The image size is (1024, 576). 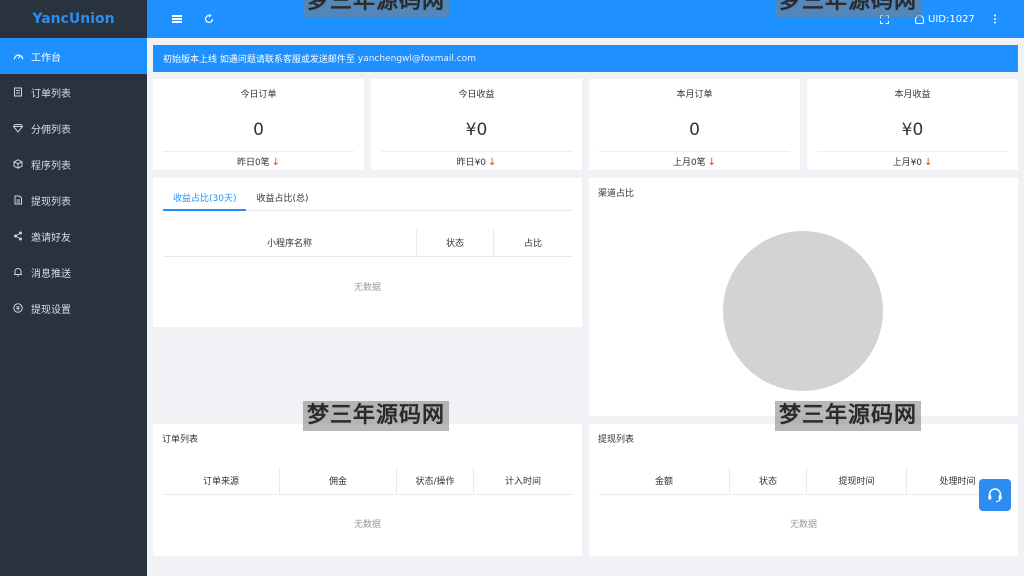 I want to click on sidebar-item-withdrawals: 提现列表, so click(x=73, y=200).